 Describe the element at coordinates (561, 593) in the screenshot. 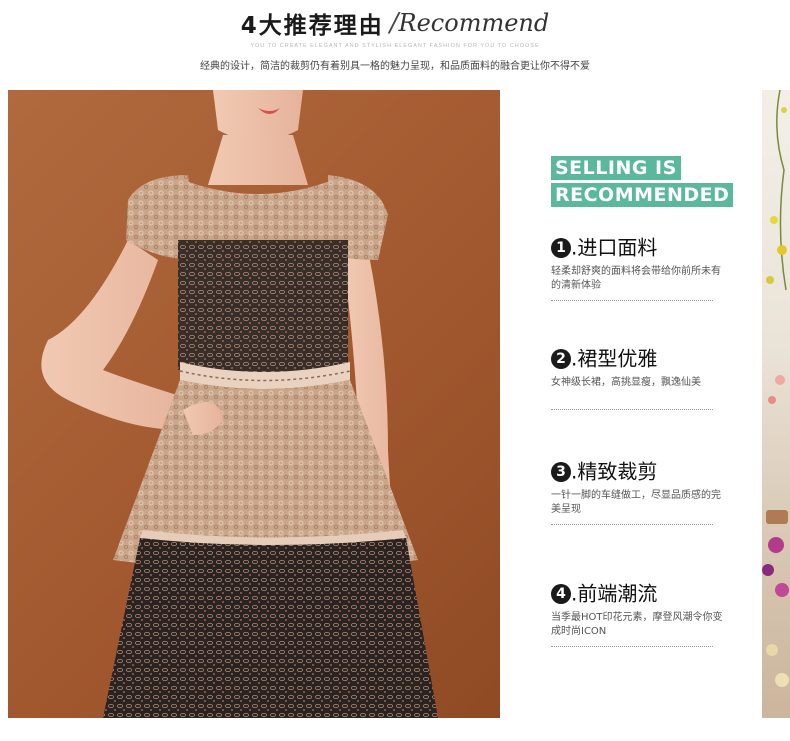

I see `number-badge: 4` at that location.